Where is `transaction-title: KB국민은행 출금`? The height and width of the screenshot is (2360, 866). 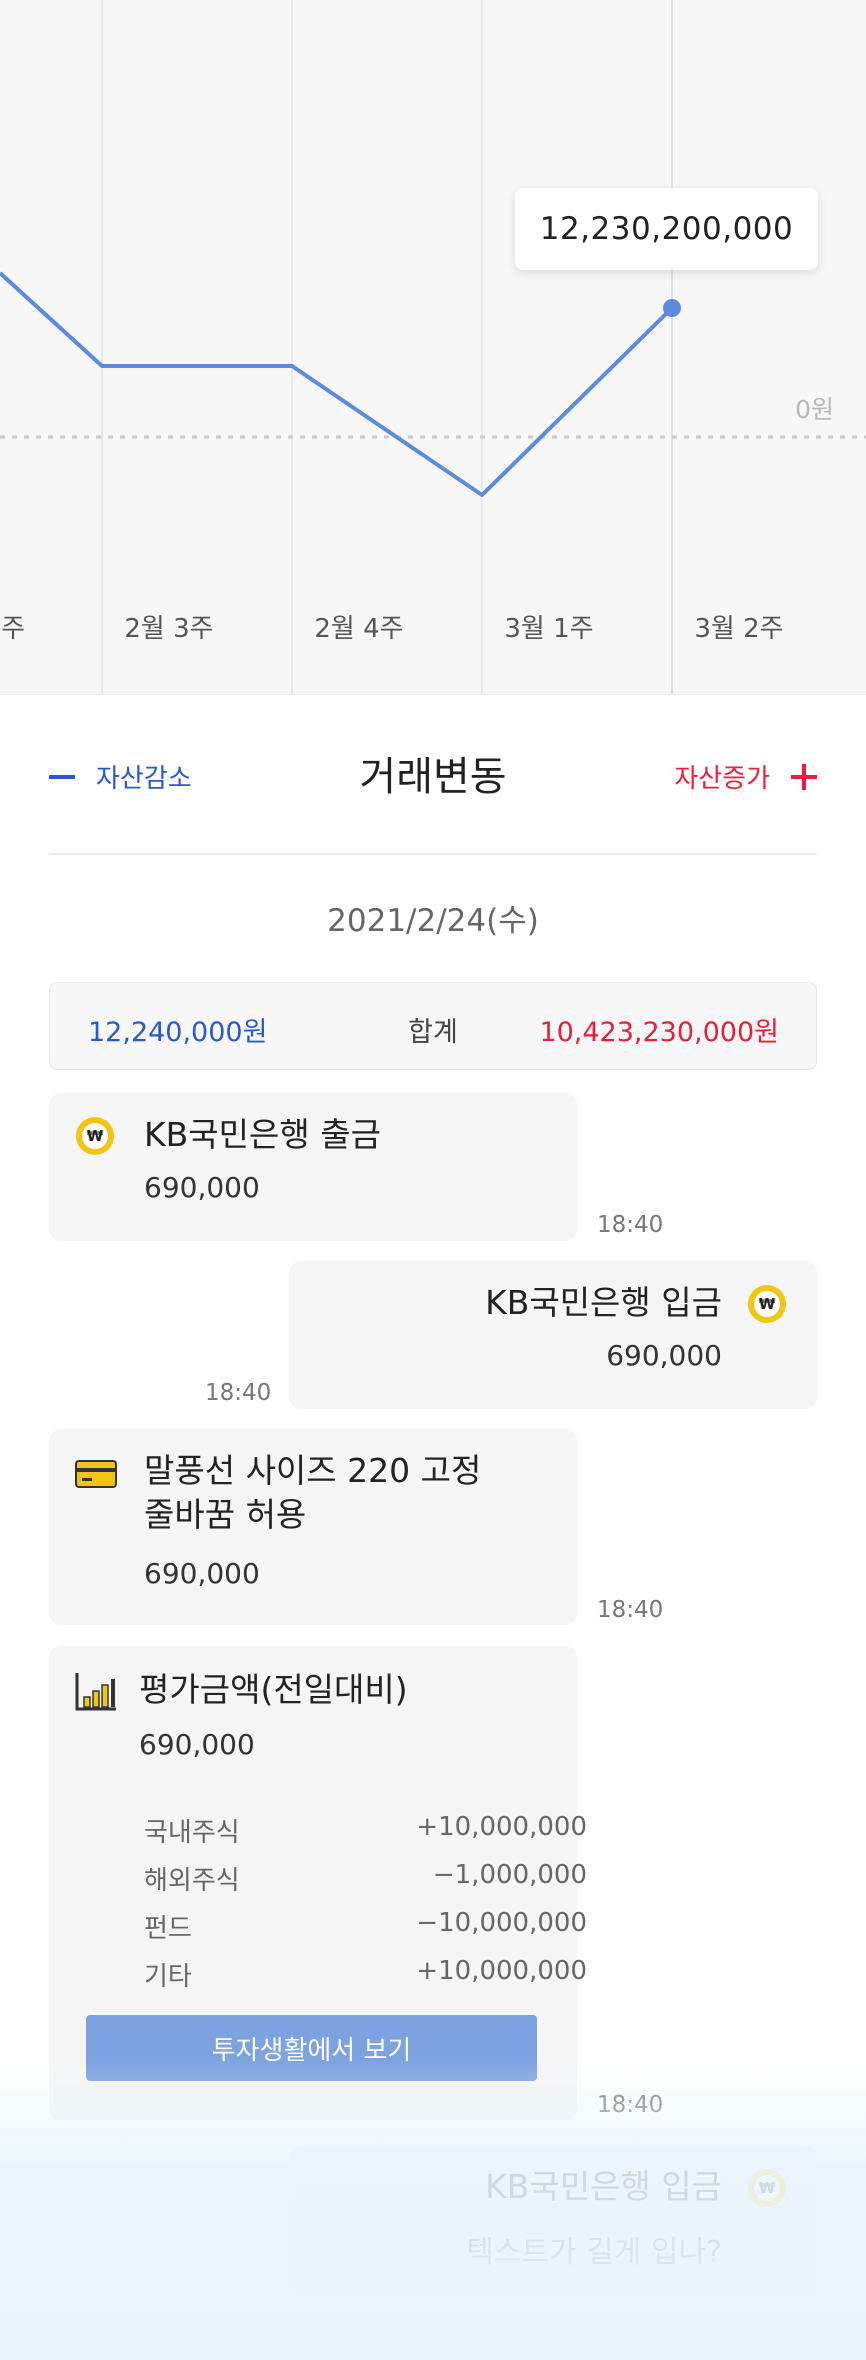 transaction-title: KB국민은행 출금 is located at coordinates (262, 1134).